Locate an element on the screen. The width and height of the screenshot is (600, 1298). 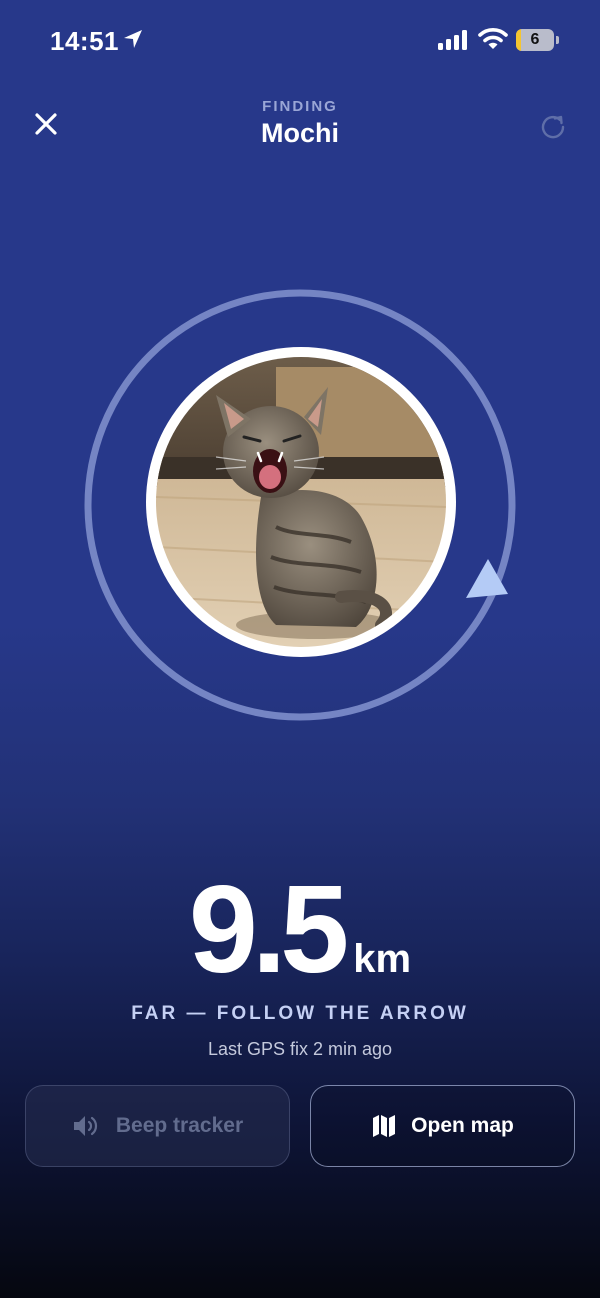
beep-tracker-button: Beep tracker is located at coordinates (157, 1126).